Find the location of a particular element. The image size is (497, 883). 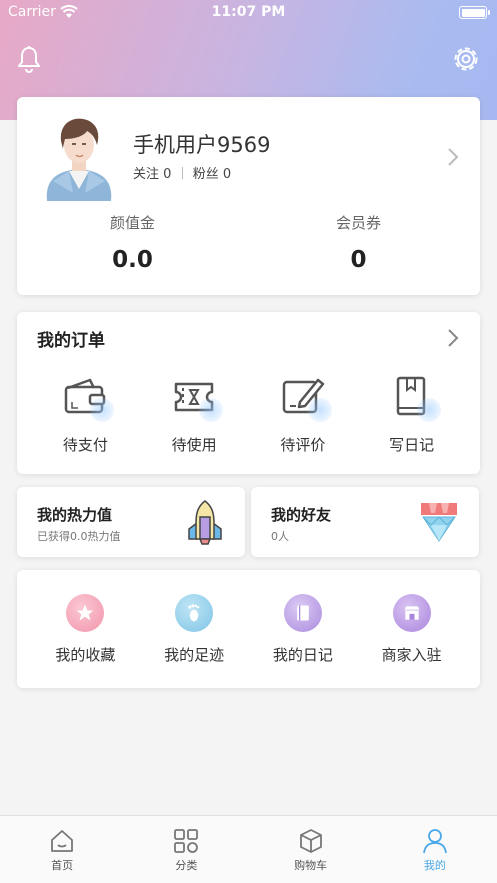

my-favorites: 我的收藏 is located at coordinates (85, 629).